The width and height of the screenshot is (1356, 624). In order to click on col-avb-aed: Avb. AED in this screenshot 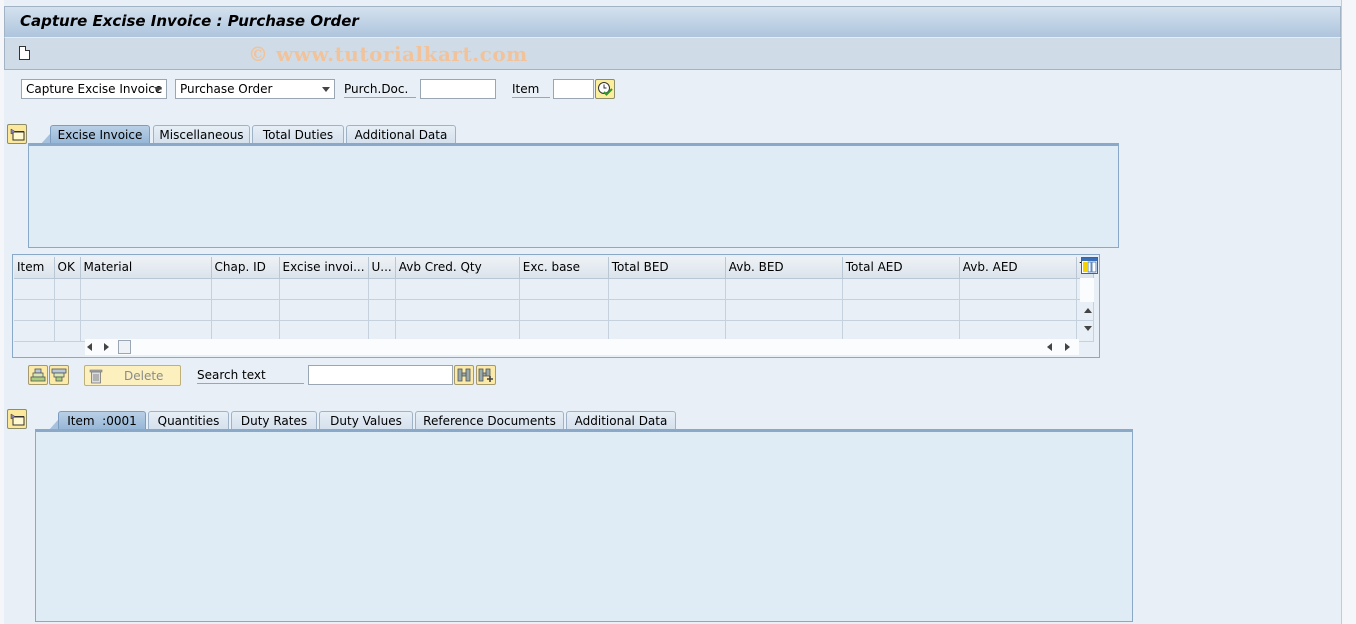, I will do `click(1018, 268)`.